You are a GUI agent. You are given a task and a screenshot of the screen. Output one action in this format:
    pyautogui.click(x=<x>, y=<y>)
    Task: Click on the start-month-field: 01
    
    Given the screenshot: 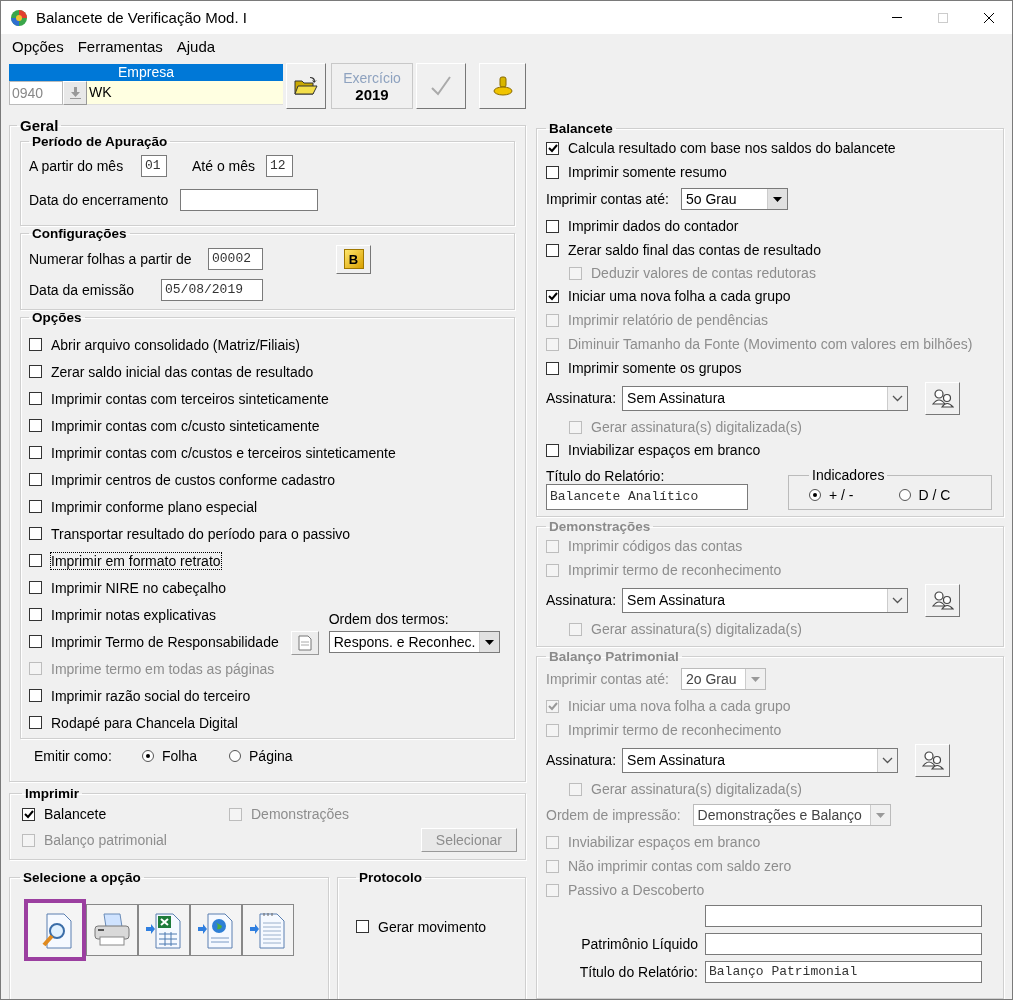 What is the action you would take?
    pyautogui.click(x=154, y=166)
    